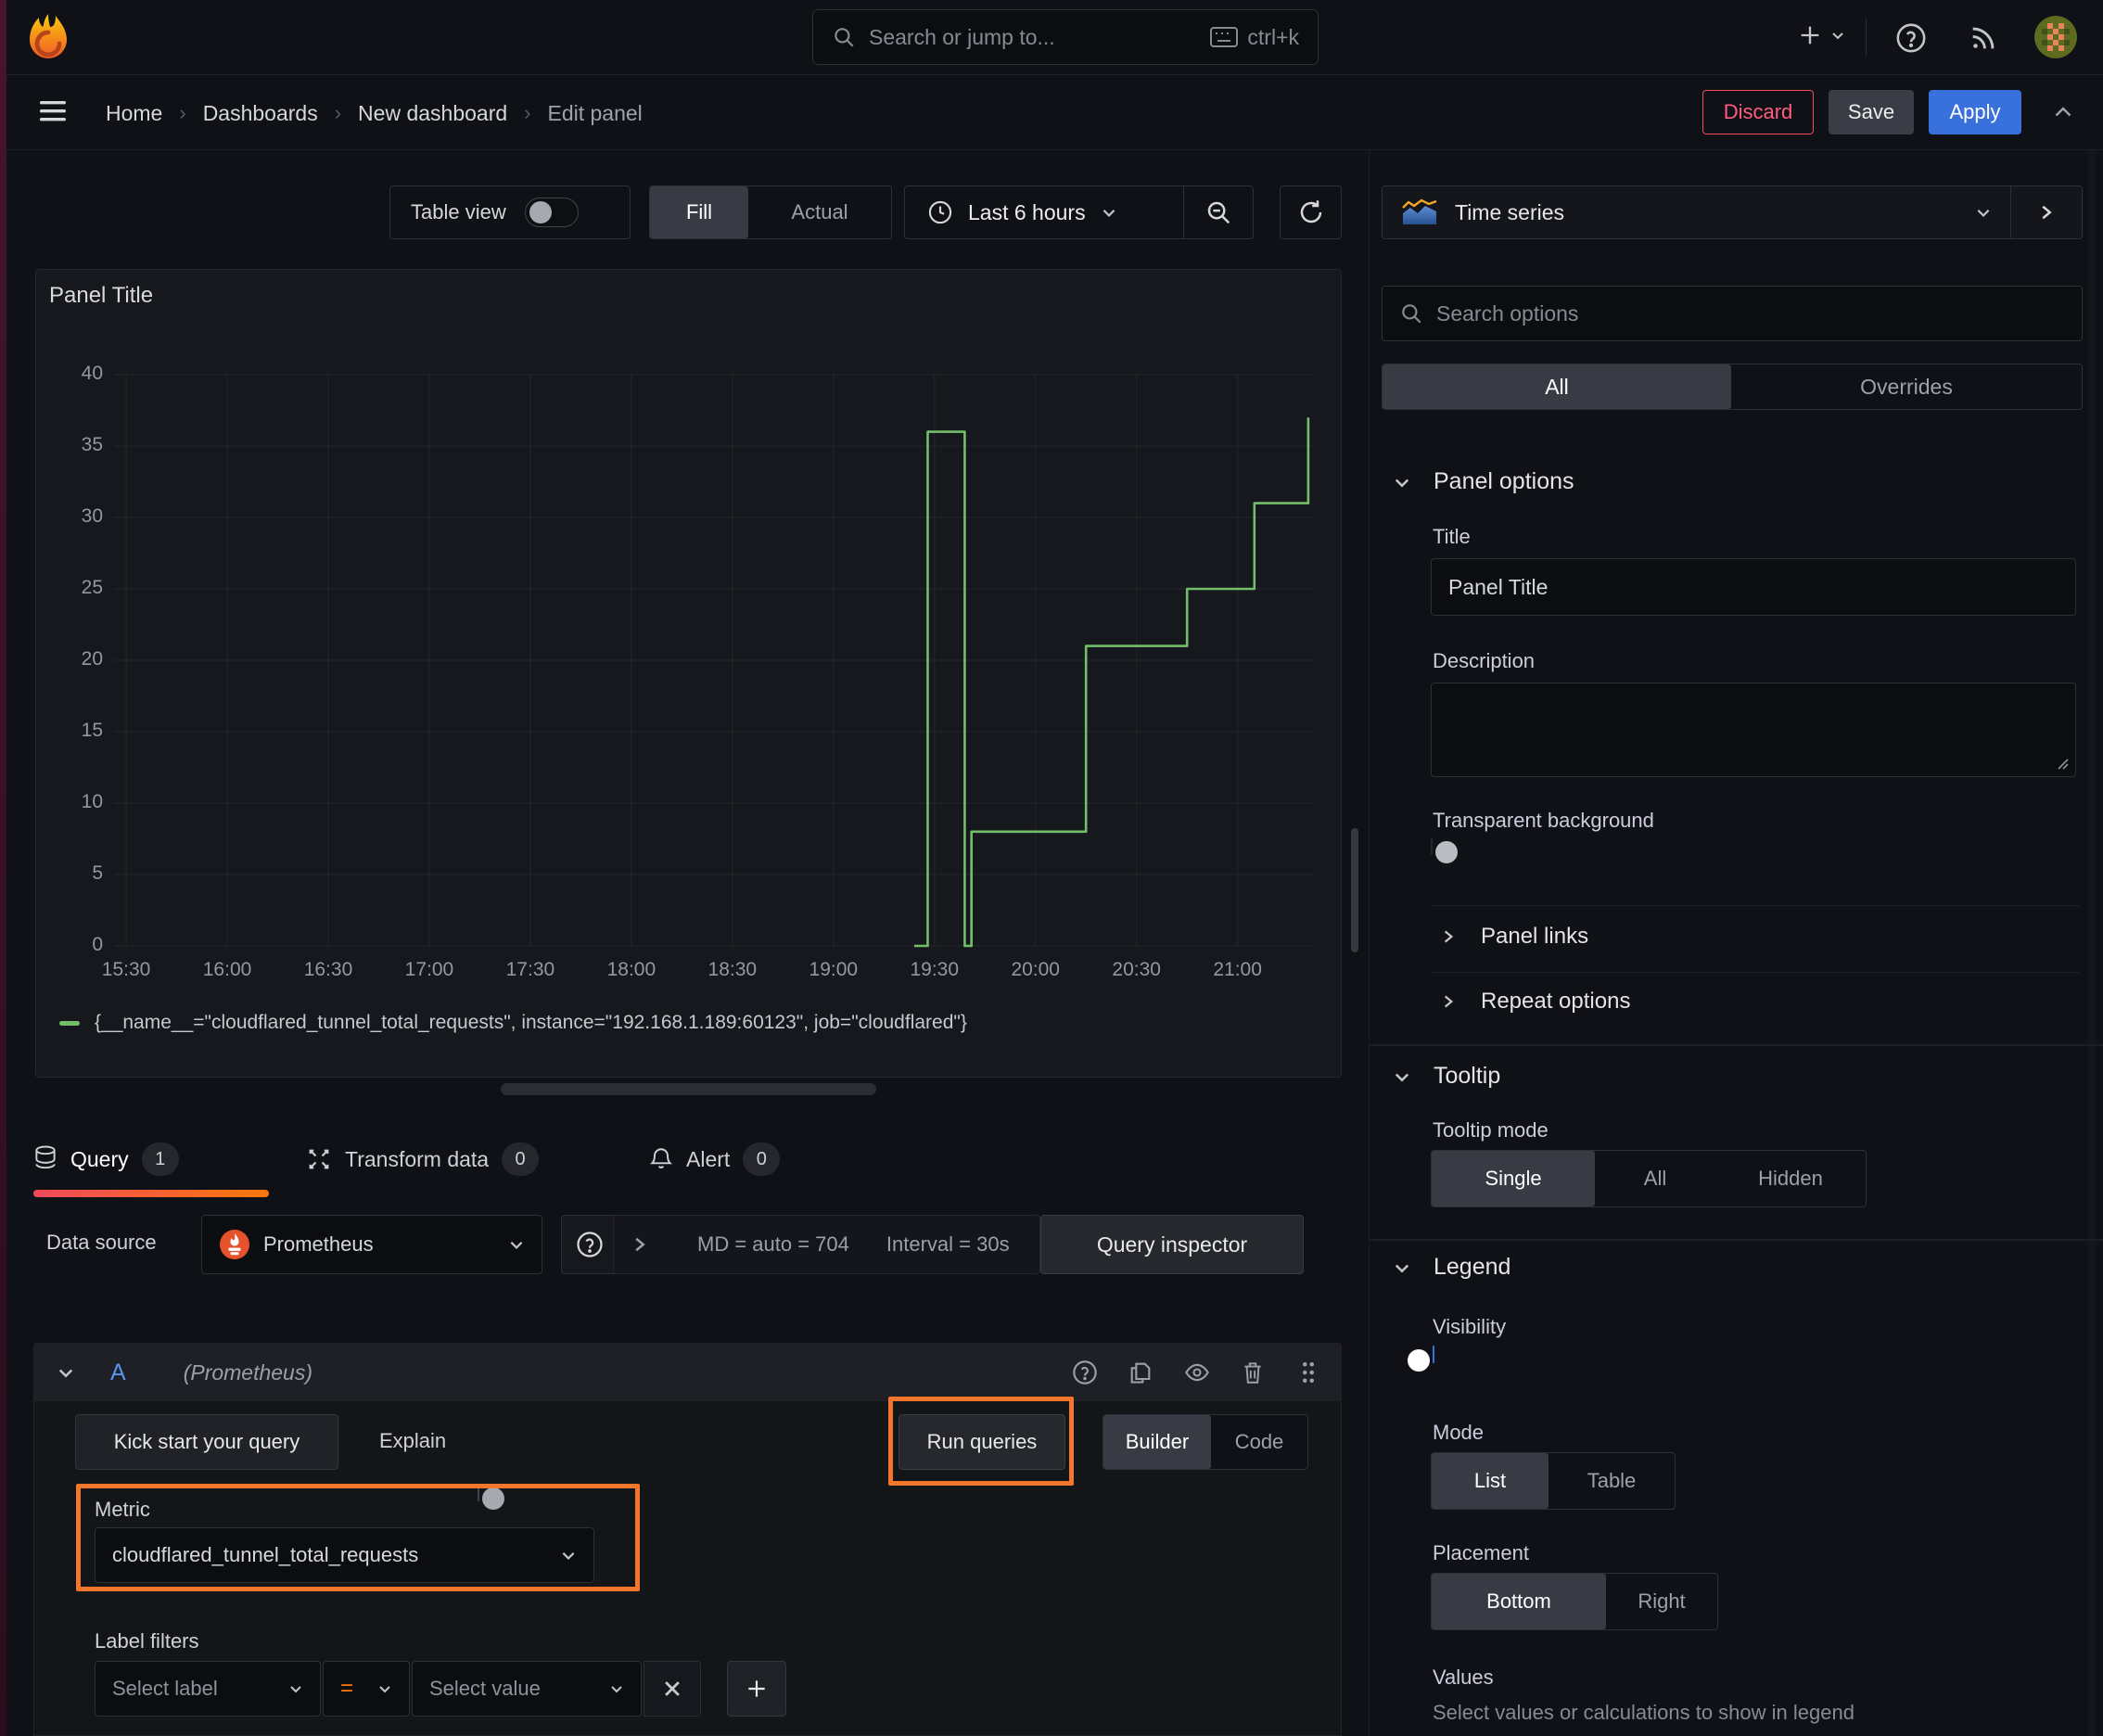 This screenshot has height=1736, width=2103. Describe the element at coordinates (366, 1689) in the screenshot. I see `operator-dropdown: =` at that location.